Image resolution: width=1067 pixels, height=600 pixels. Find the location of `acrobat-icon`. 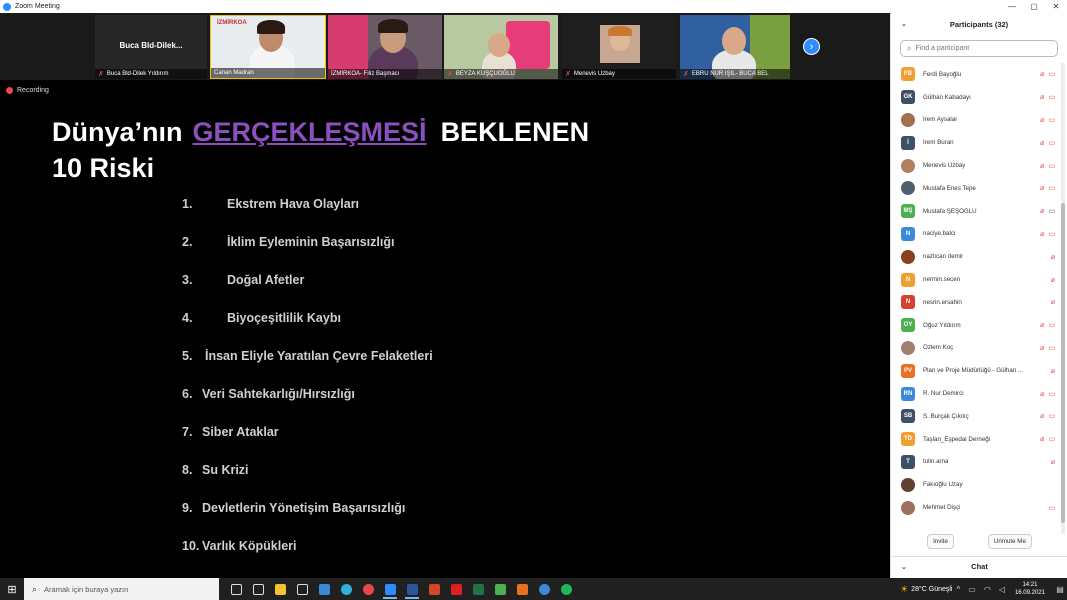

acrobat-icon is located at coordinates (456, 589).